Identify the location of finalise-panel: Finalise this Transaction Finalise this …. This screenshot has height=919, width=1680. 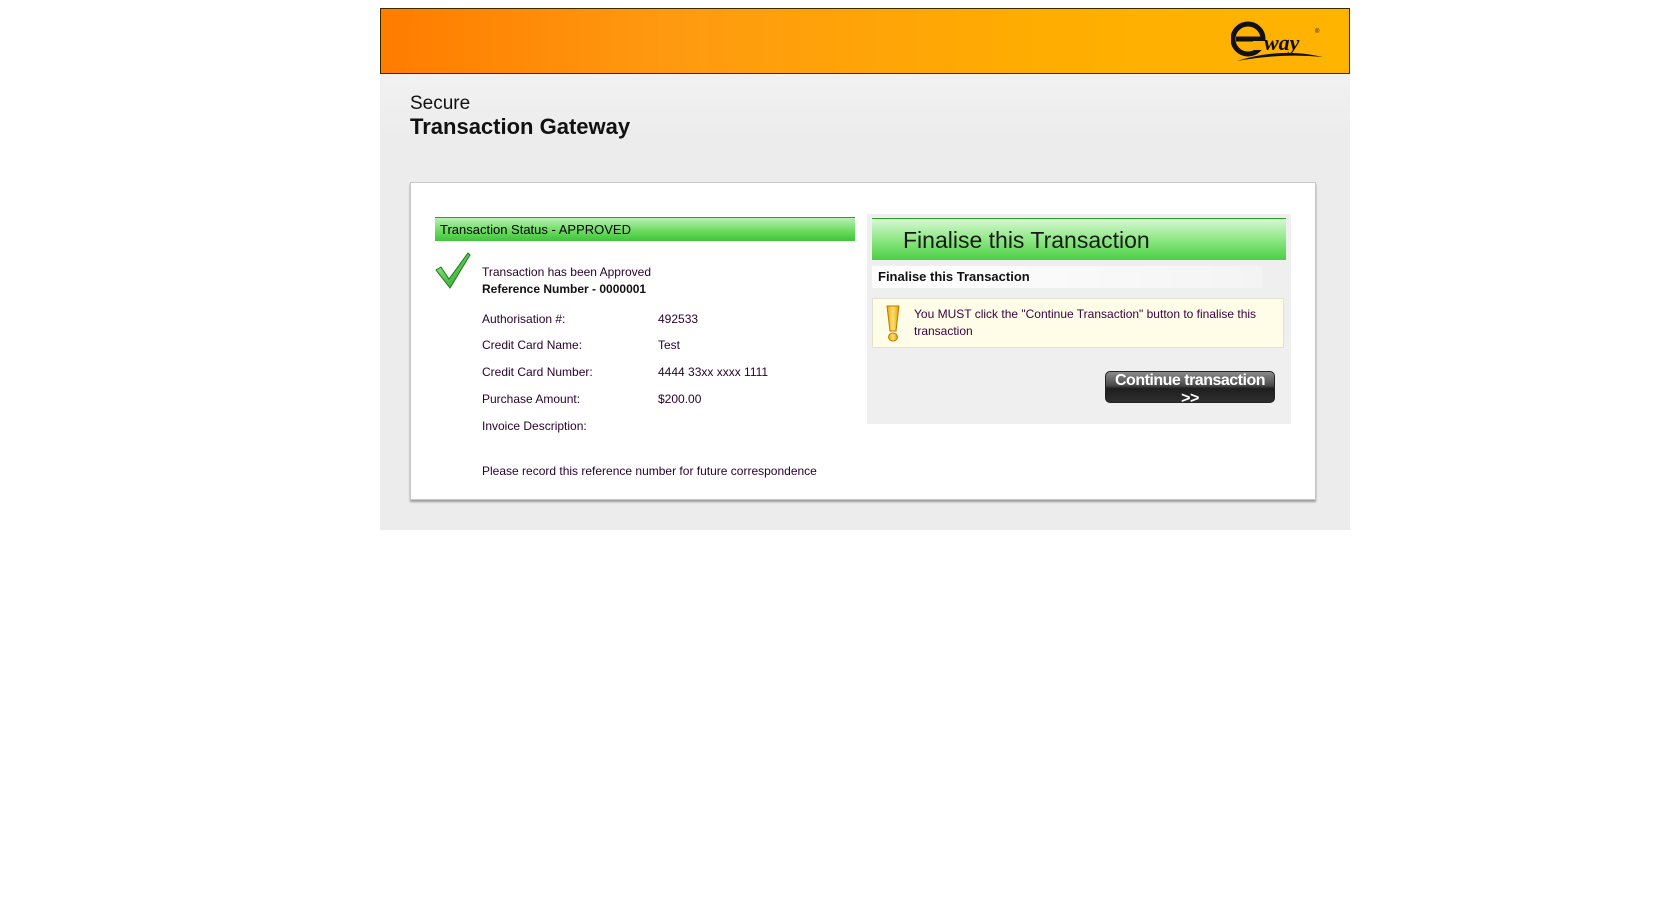
(1079, 319).